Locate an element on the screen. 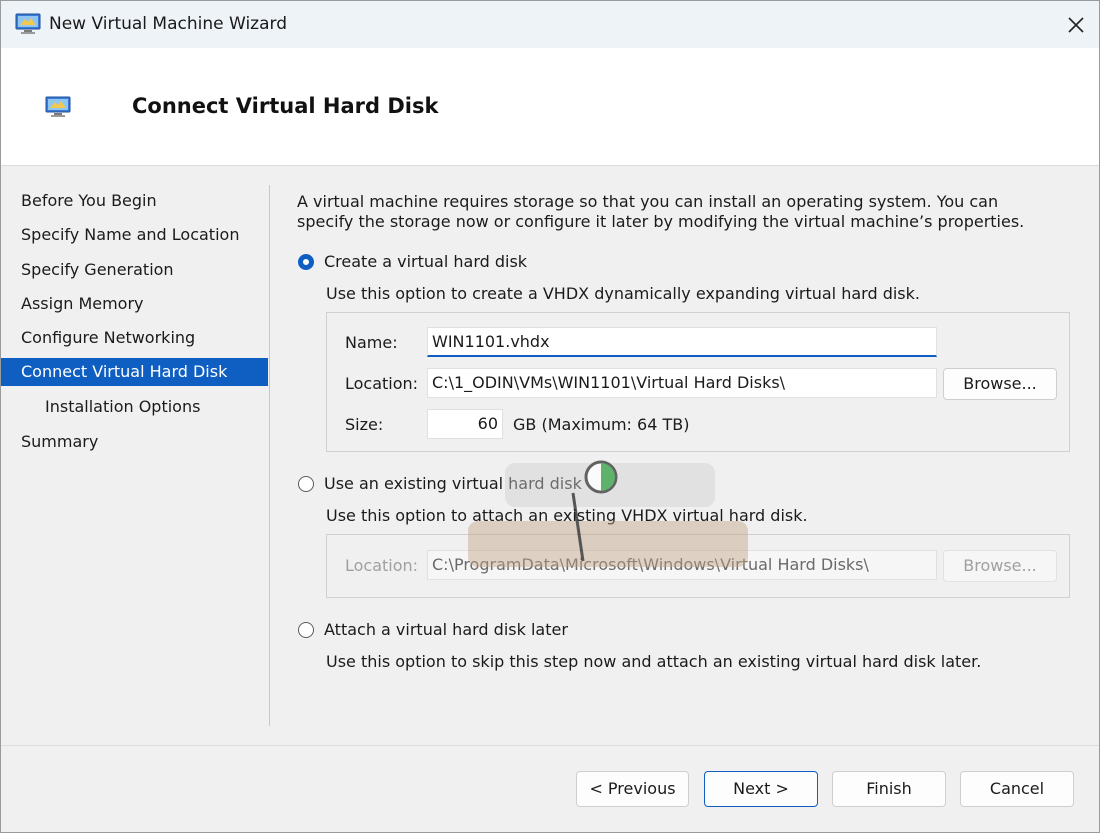 Image resolution: width=1100 pixels, height=833 pixels. step-configure-networking: Configure Networking is located at coordinates (134, 338).